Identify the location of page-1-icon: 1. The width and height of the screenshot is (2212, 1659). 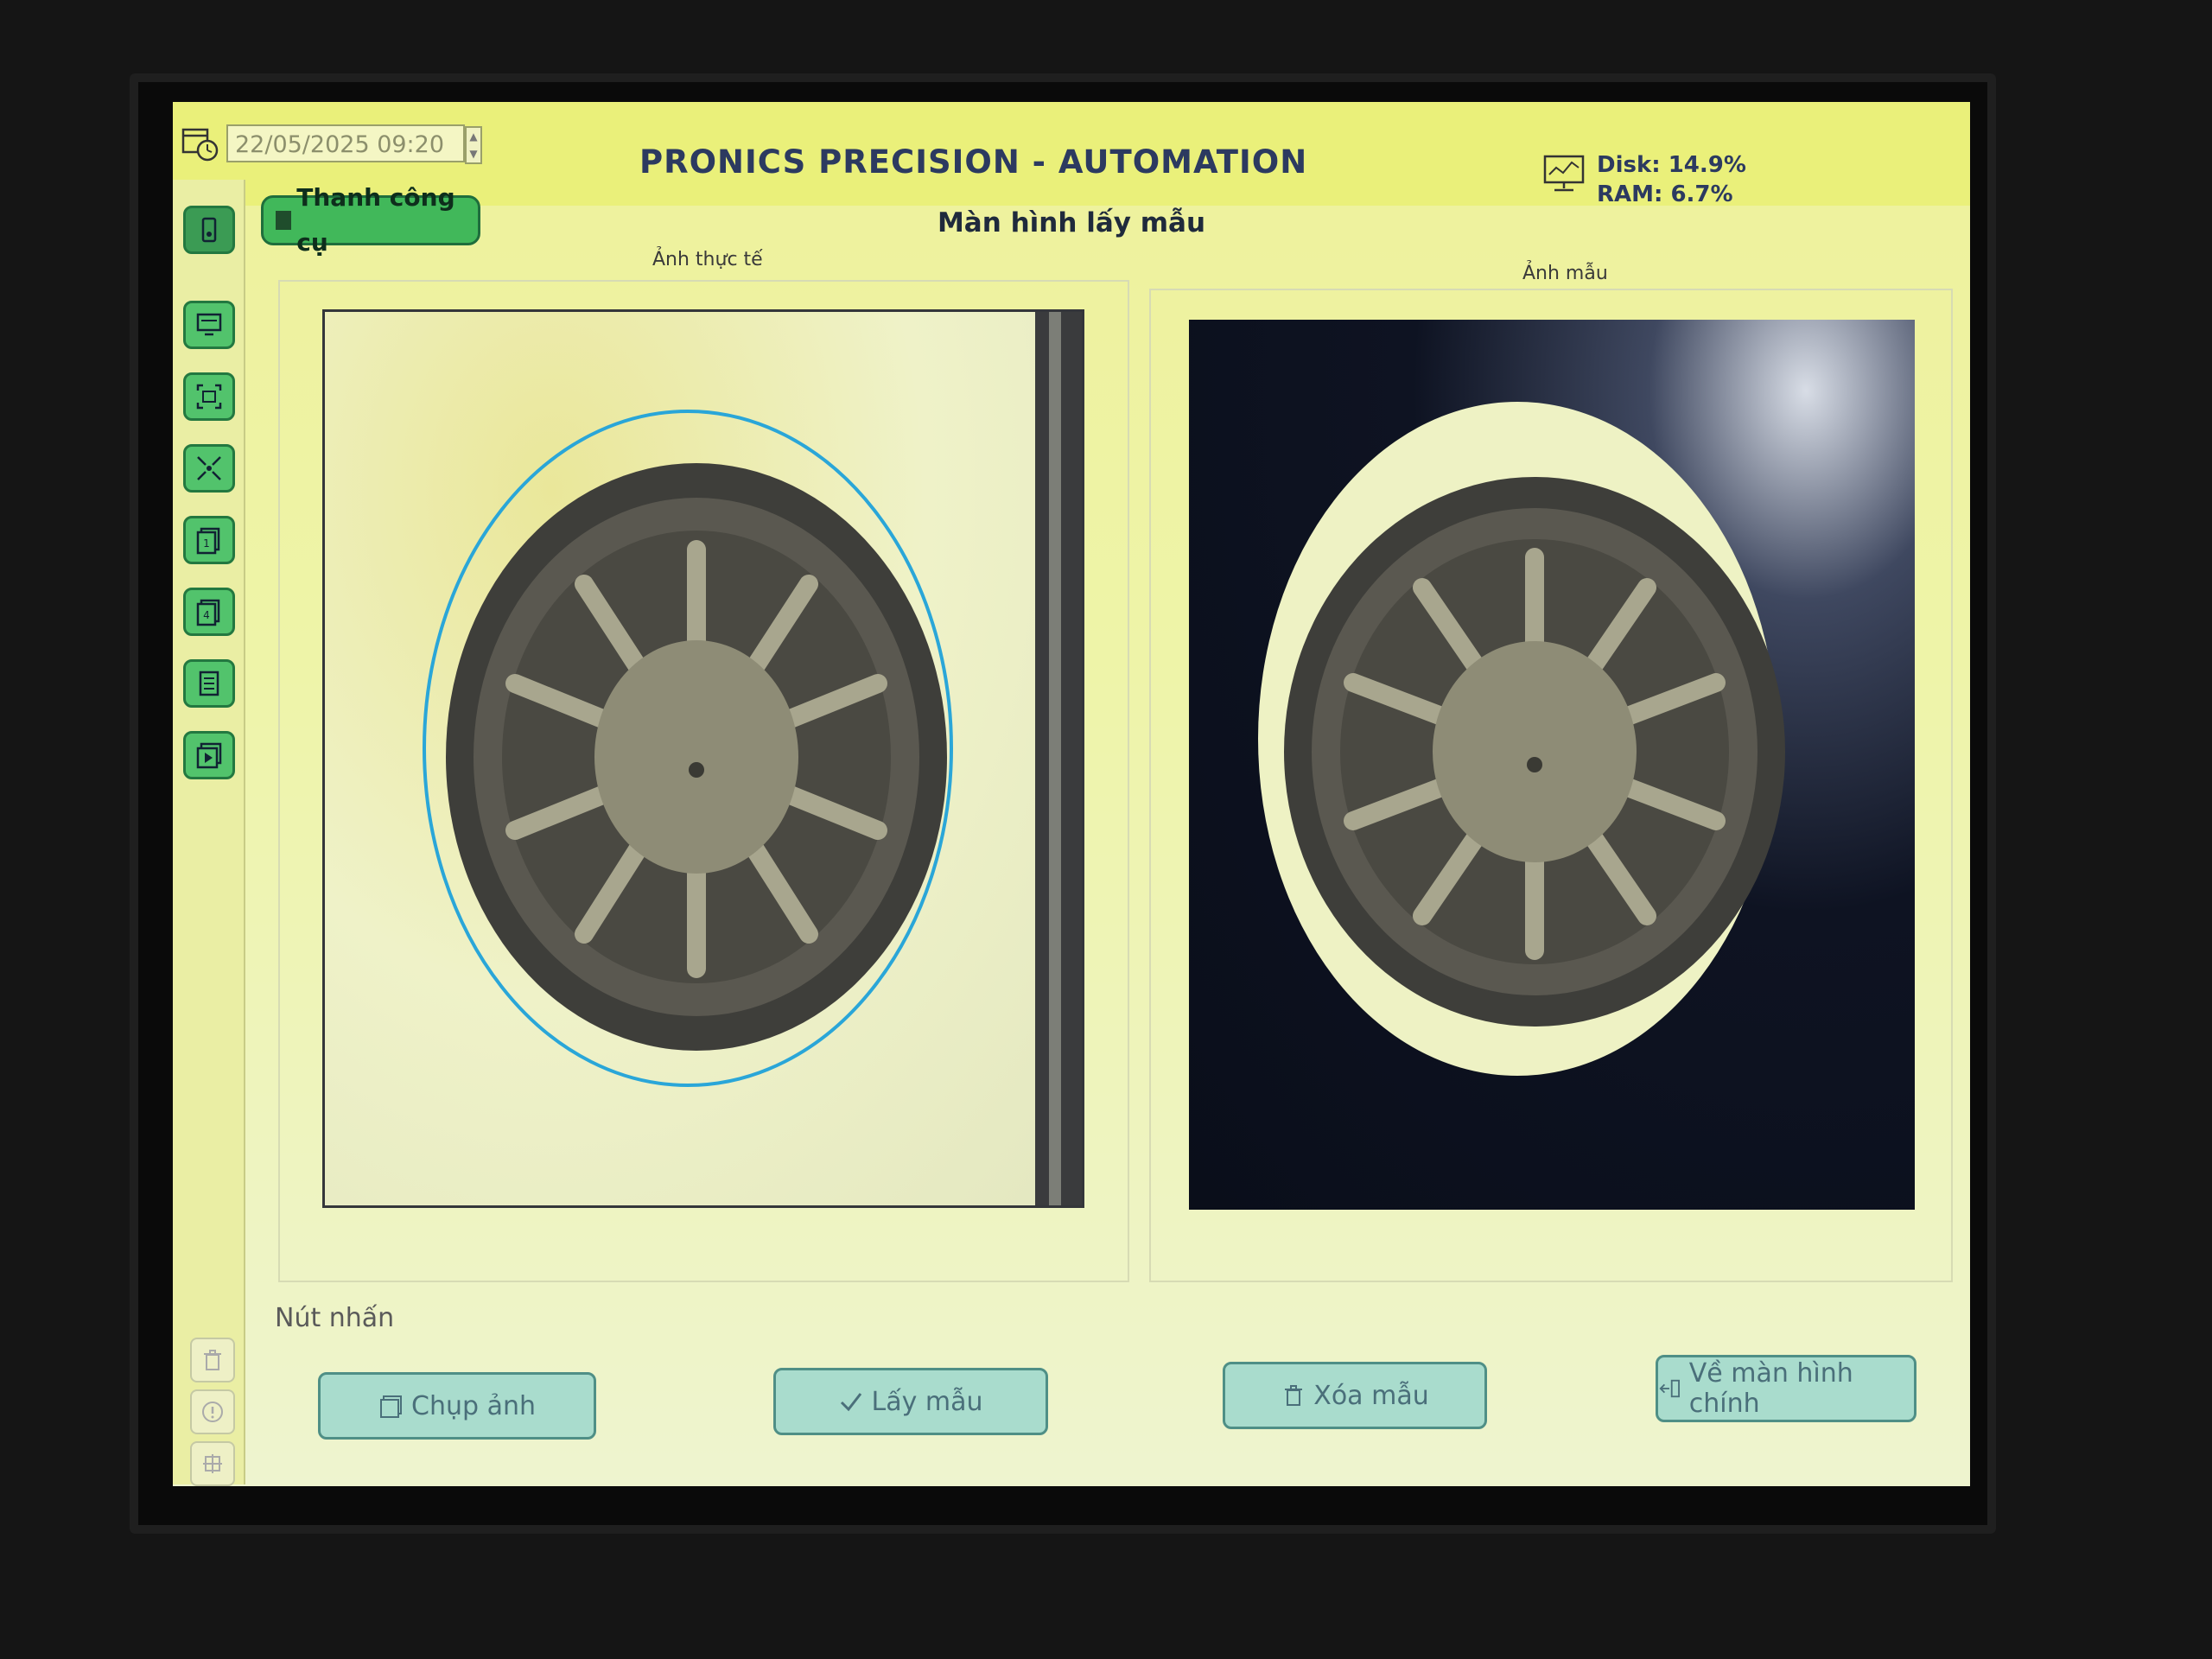
(208, 541).